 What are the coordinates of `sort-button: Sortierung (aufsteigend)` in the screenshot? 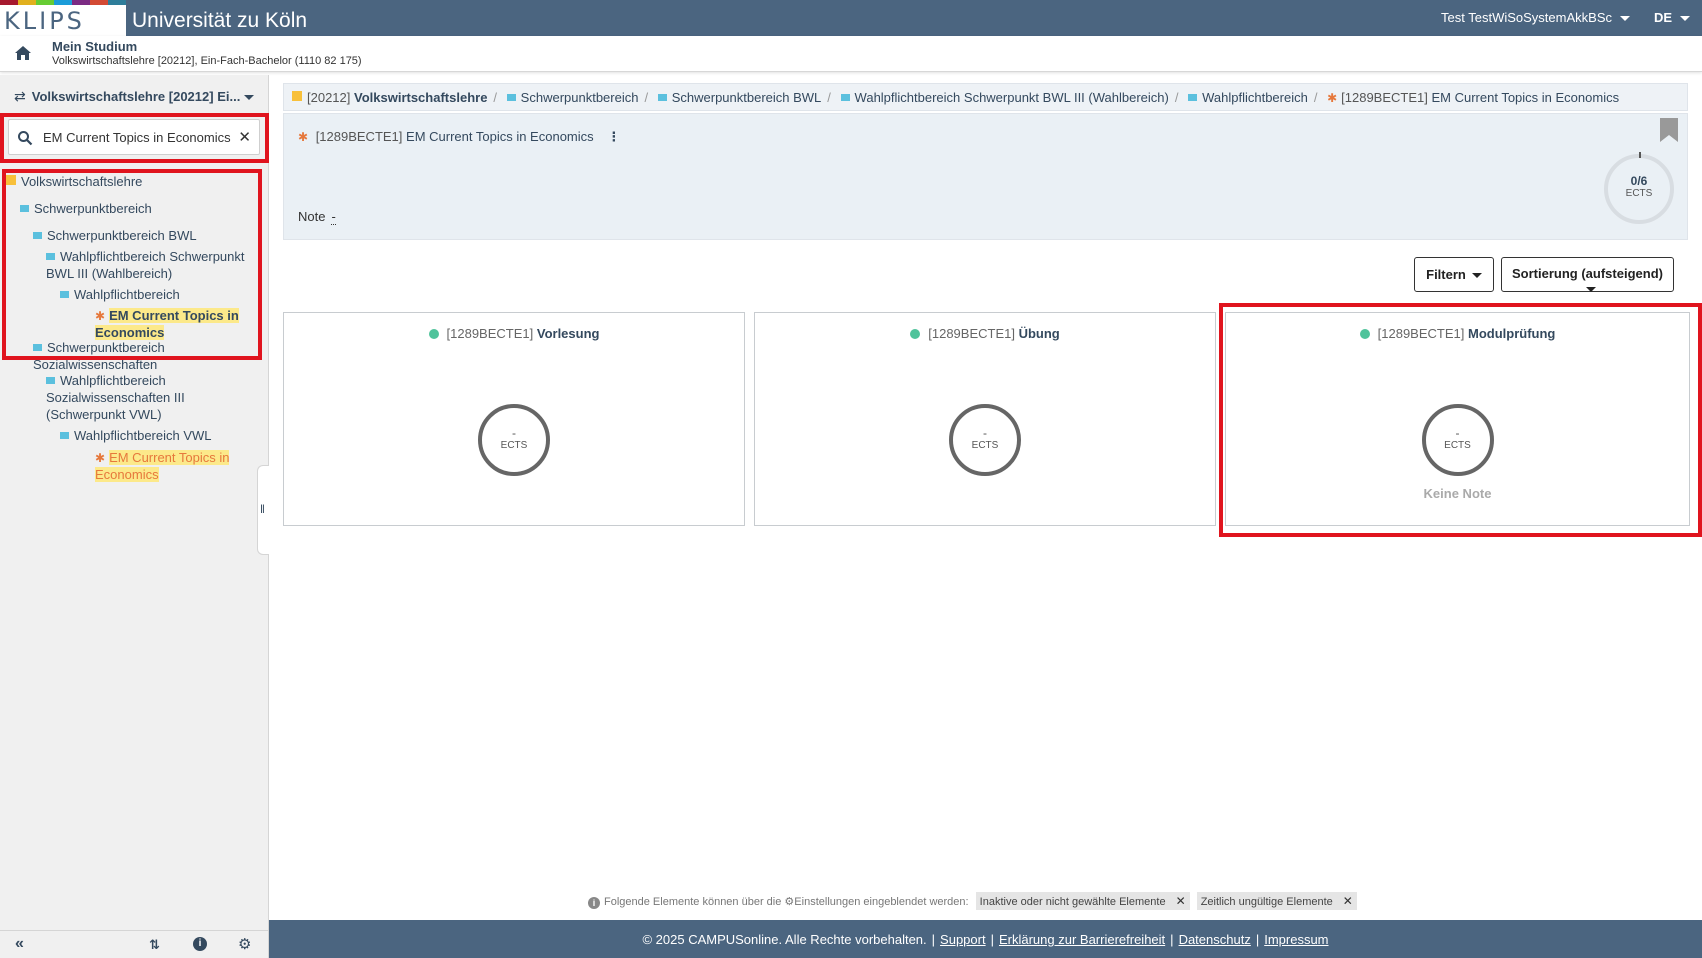 It's located at (1587, 275).